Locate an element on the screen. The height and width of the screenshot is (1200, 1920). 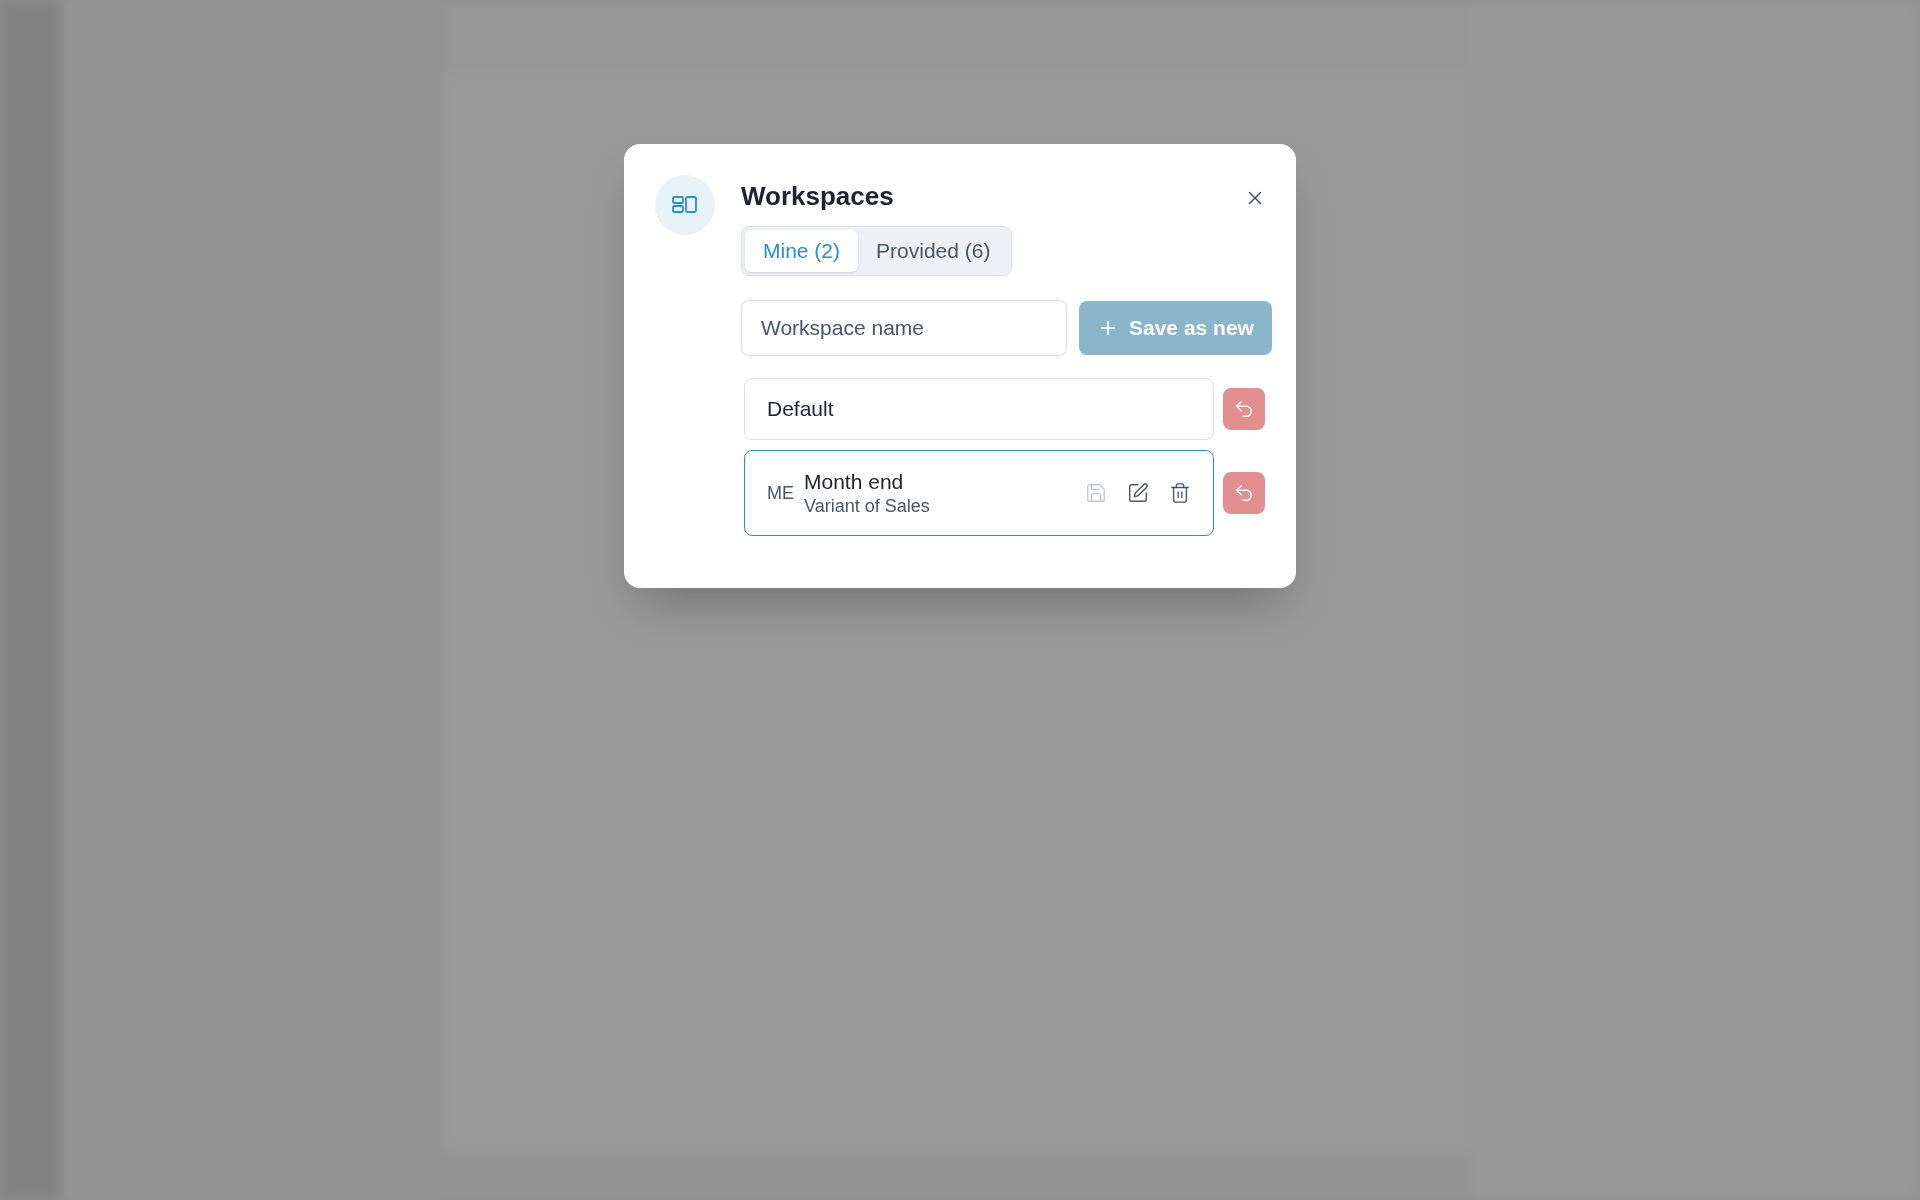
workspace-row: Default is located at coordinates (979, 409).